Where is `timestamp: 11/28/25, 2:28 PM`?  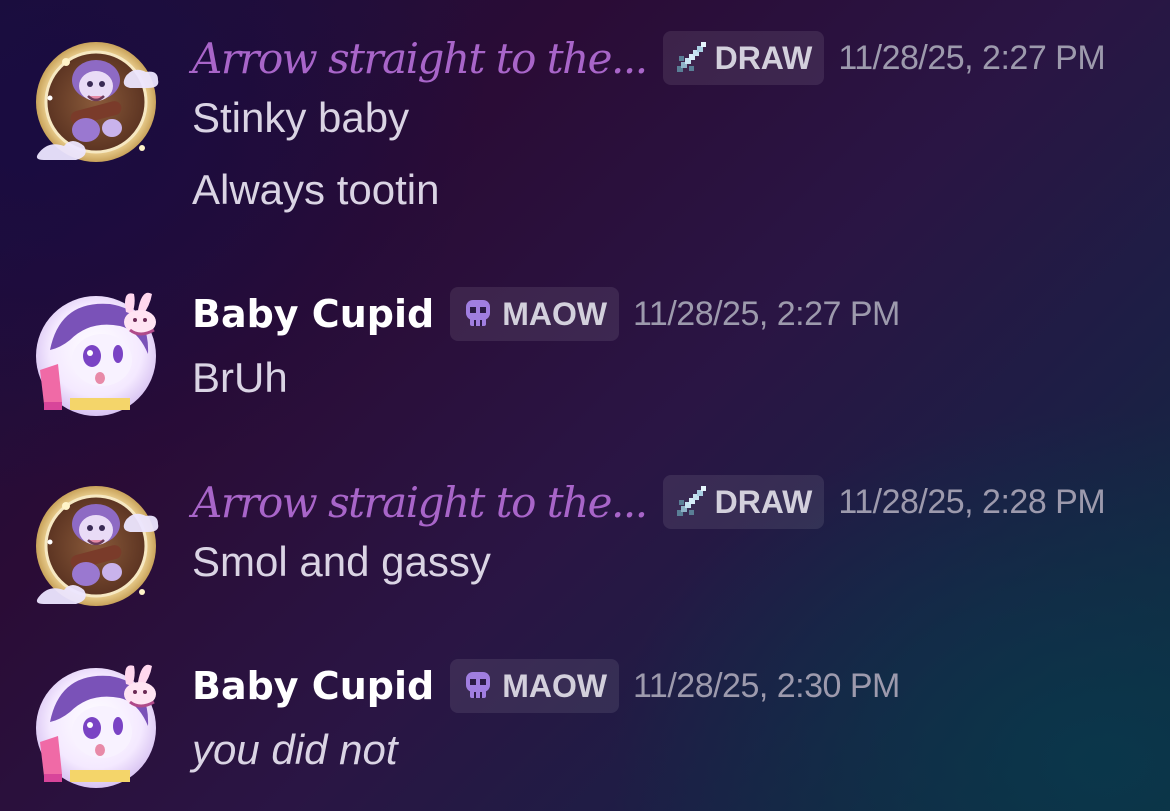
timestamp: 11/28/25, 2:28 PM is located at coordinates (971, 502).